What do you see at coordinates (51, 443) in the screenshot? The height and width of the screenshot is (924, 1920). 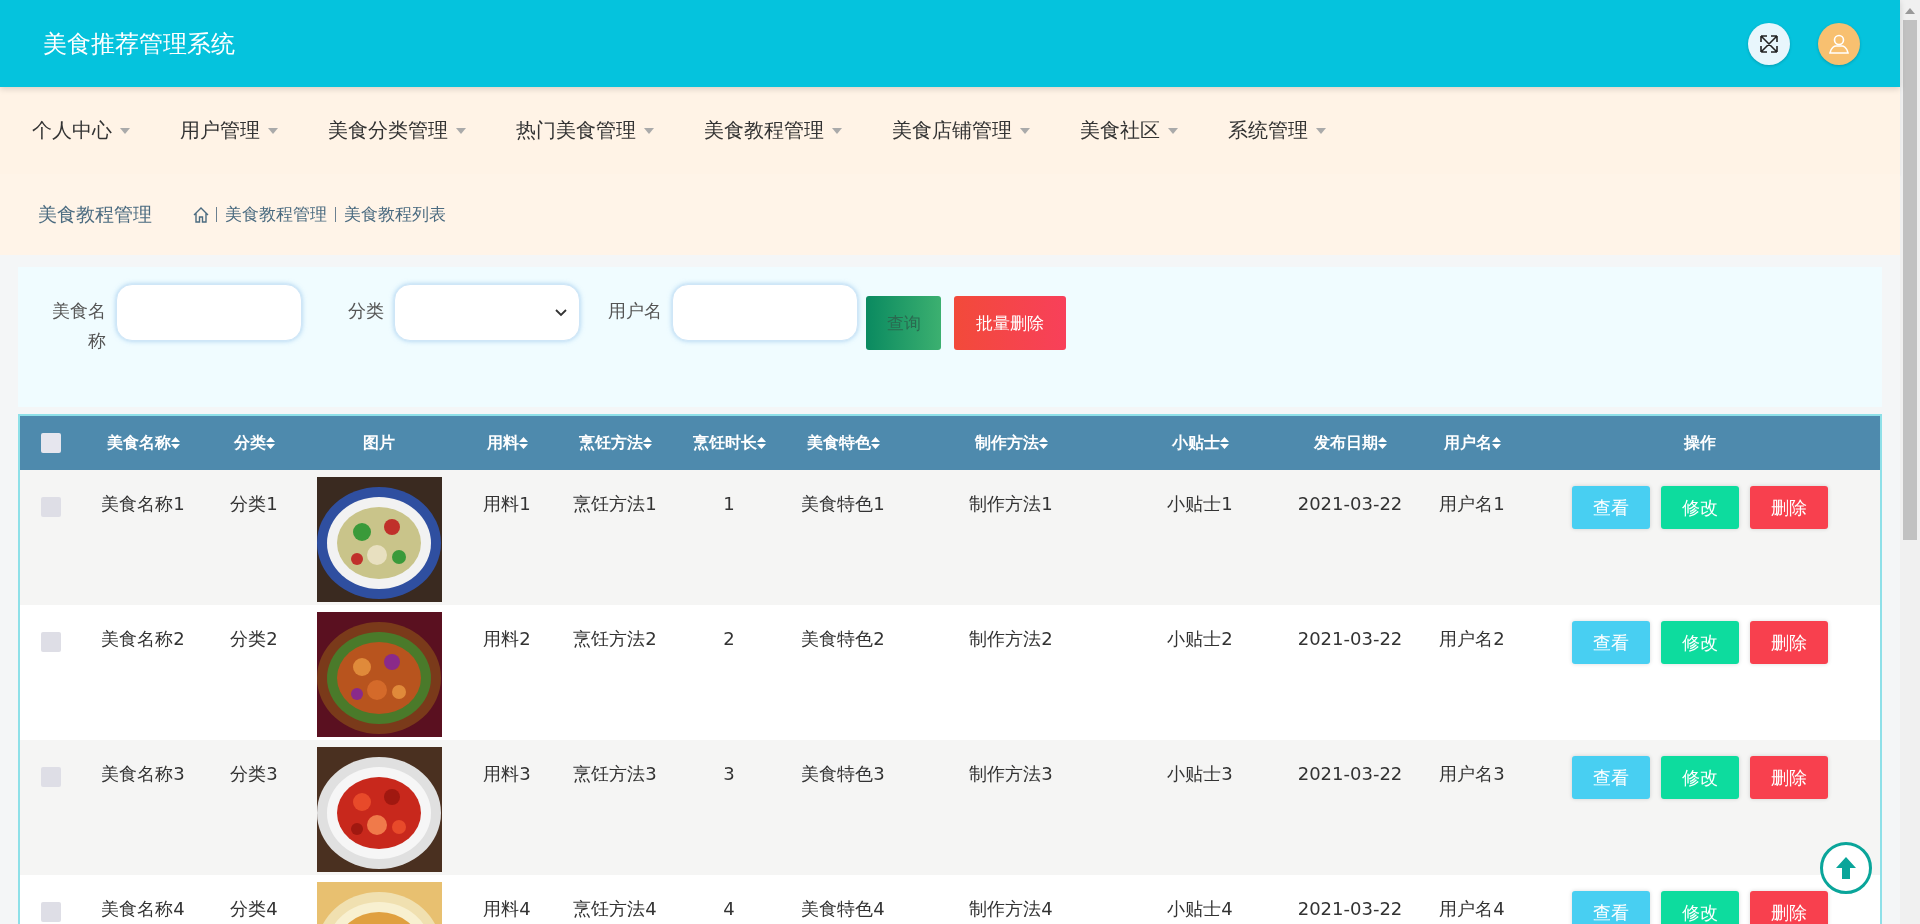 I see `select-all-checkbox` at bounding box center [51, 443].